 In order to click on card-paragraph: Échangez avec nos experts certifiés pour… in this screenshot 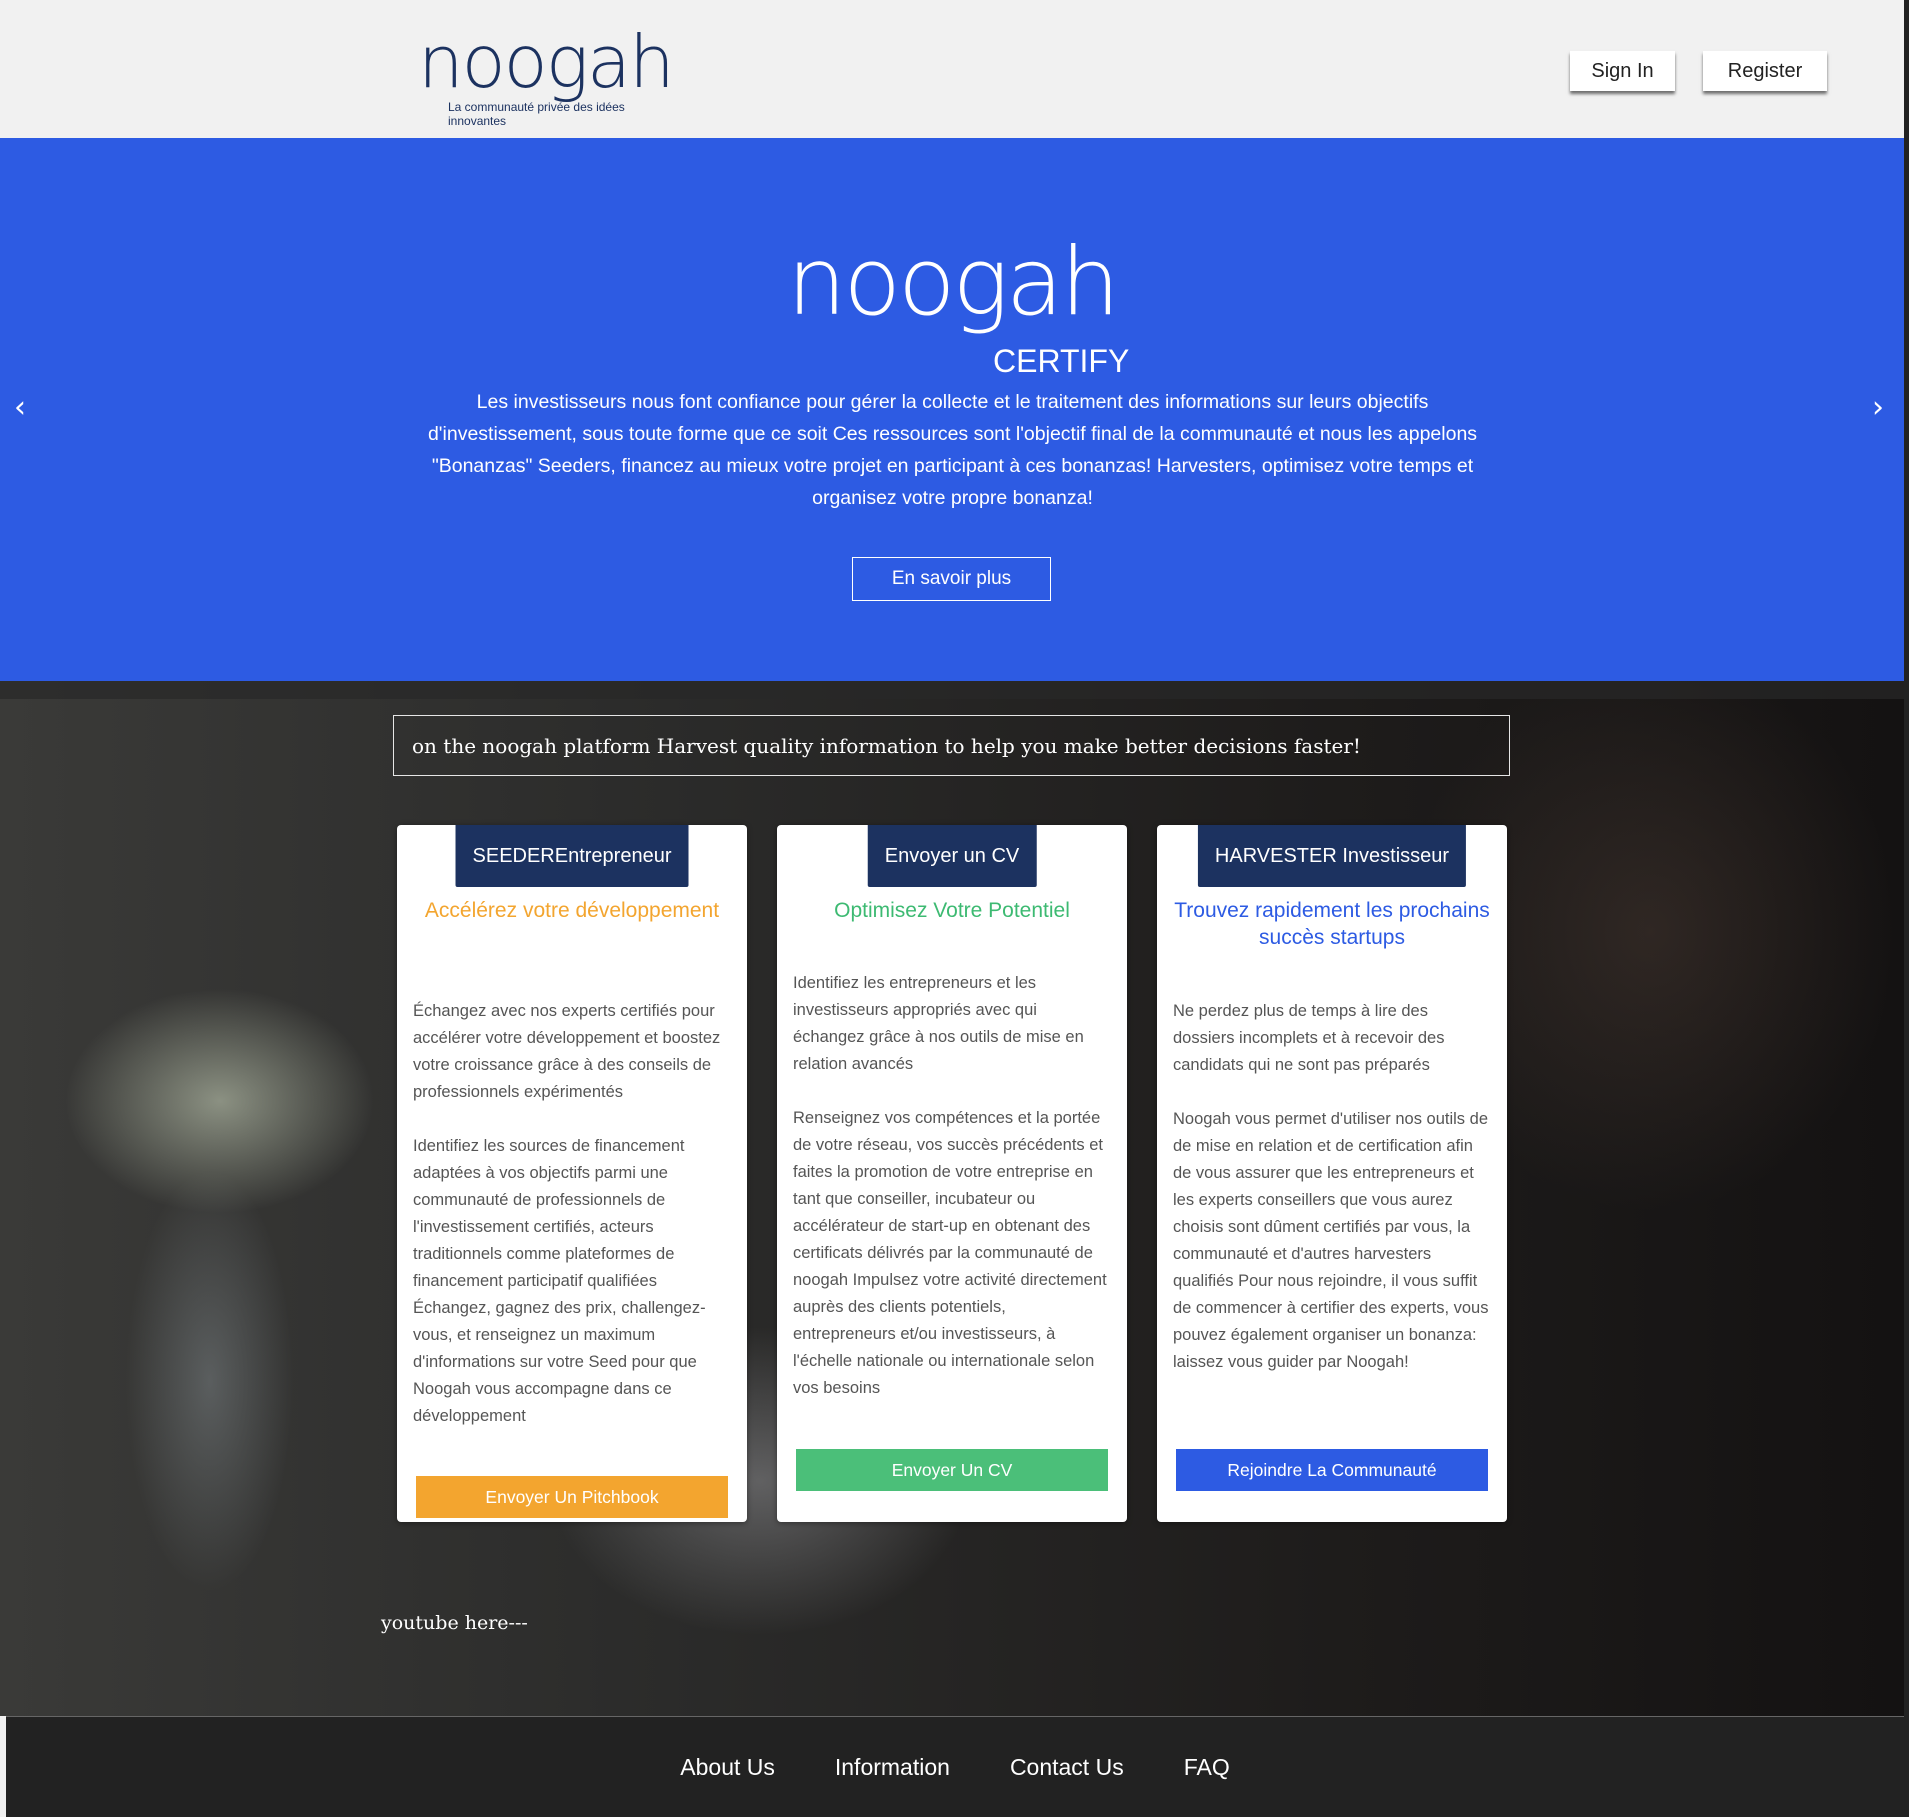, I will do `click(567, 1051)`.